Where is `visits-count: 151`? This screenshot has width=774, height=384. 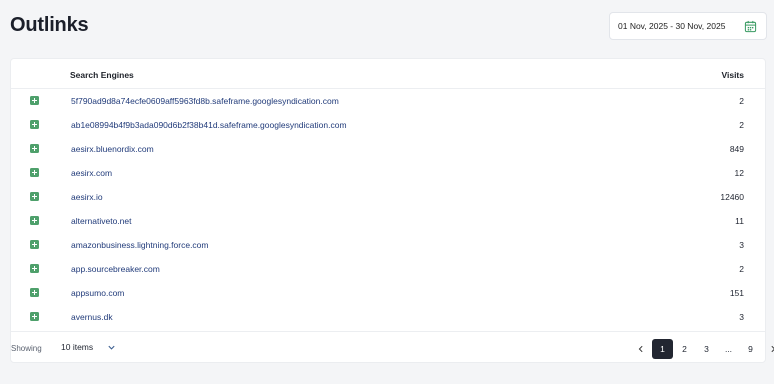
visits-count: 151 is located at coordinates (736, 293).